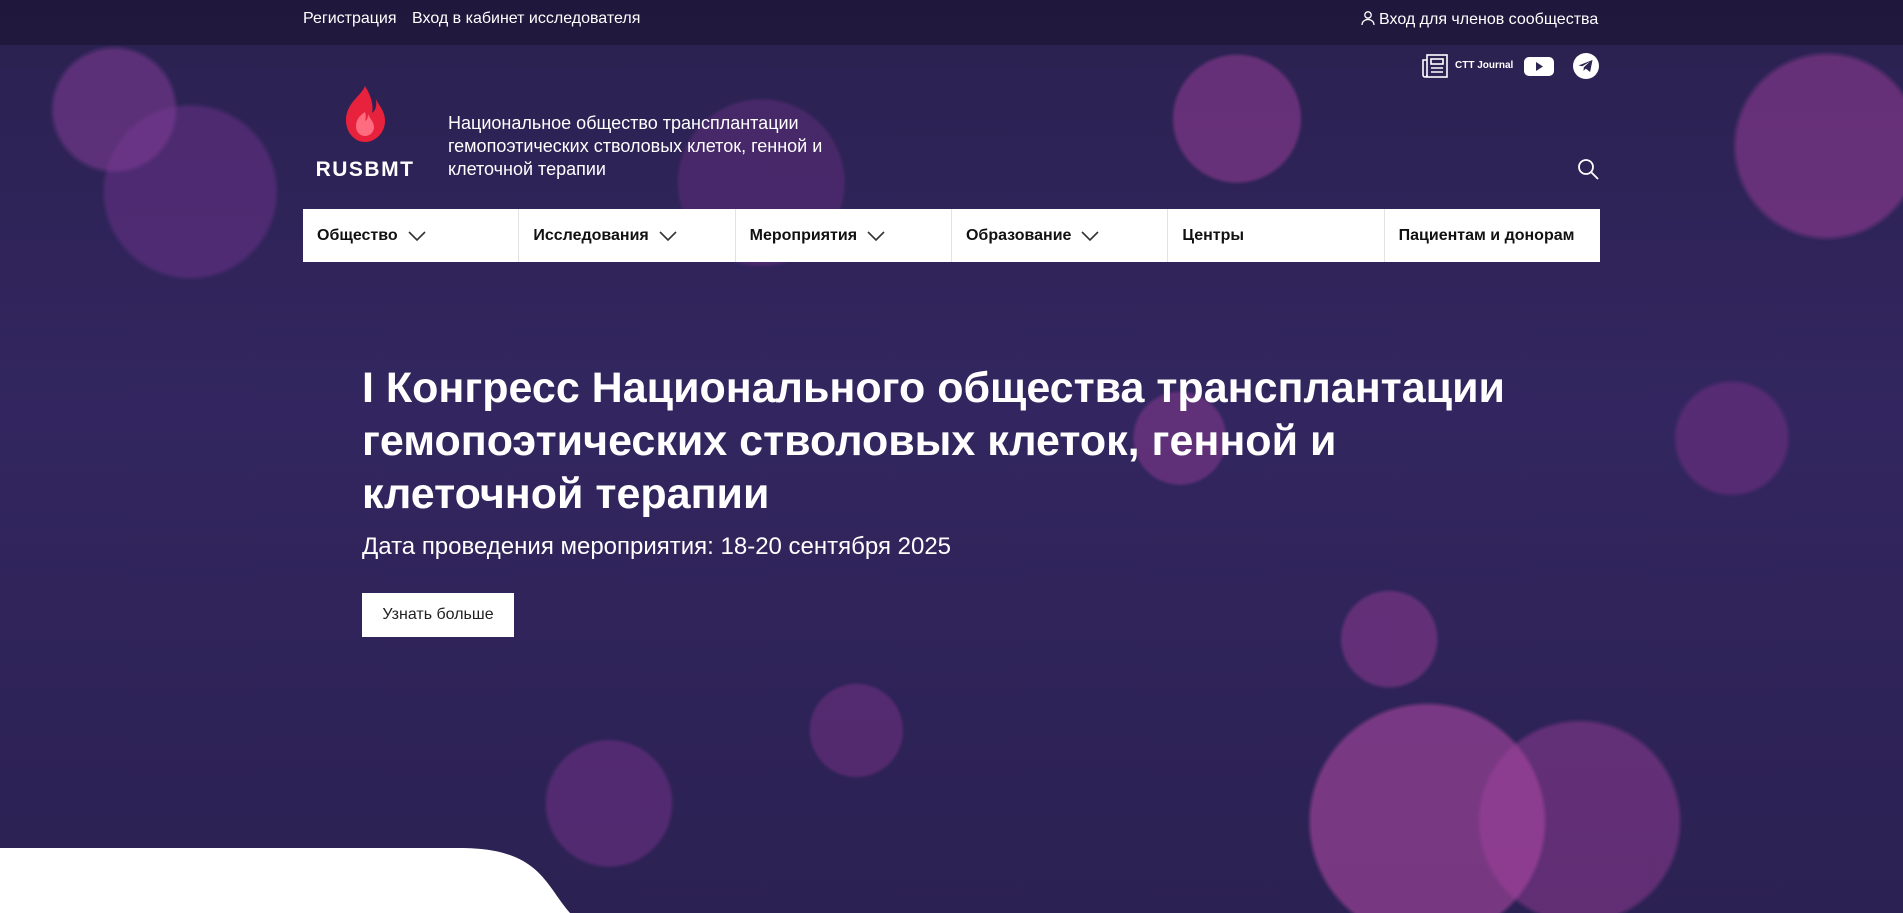  Describe the element at coordinates (1368, 18) in the screenshot. I see `user-icon` at that location.